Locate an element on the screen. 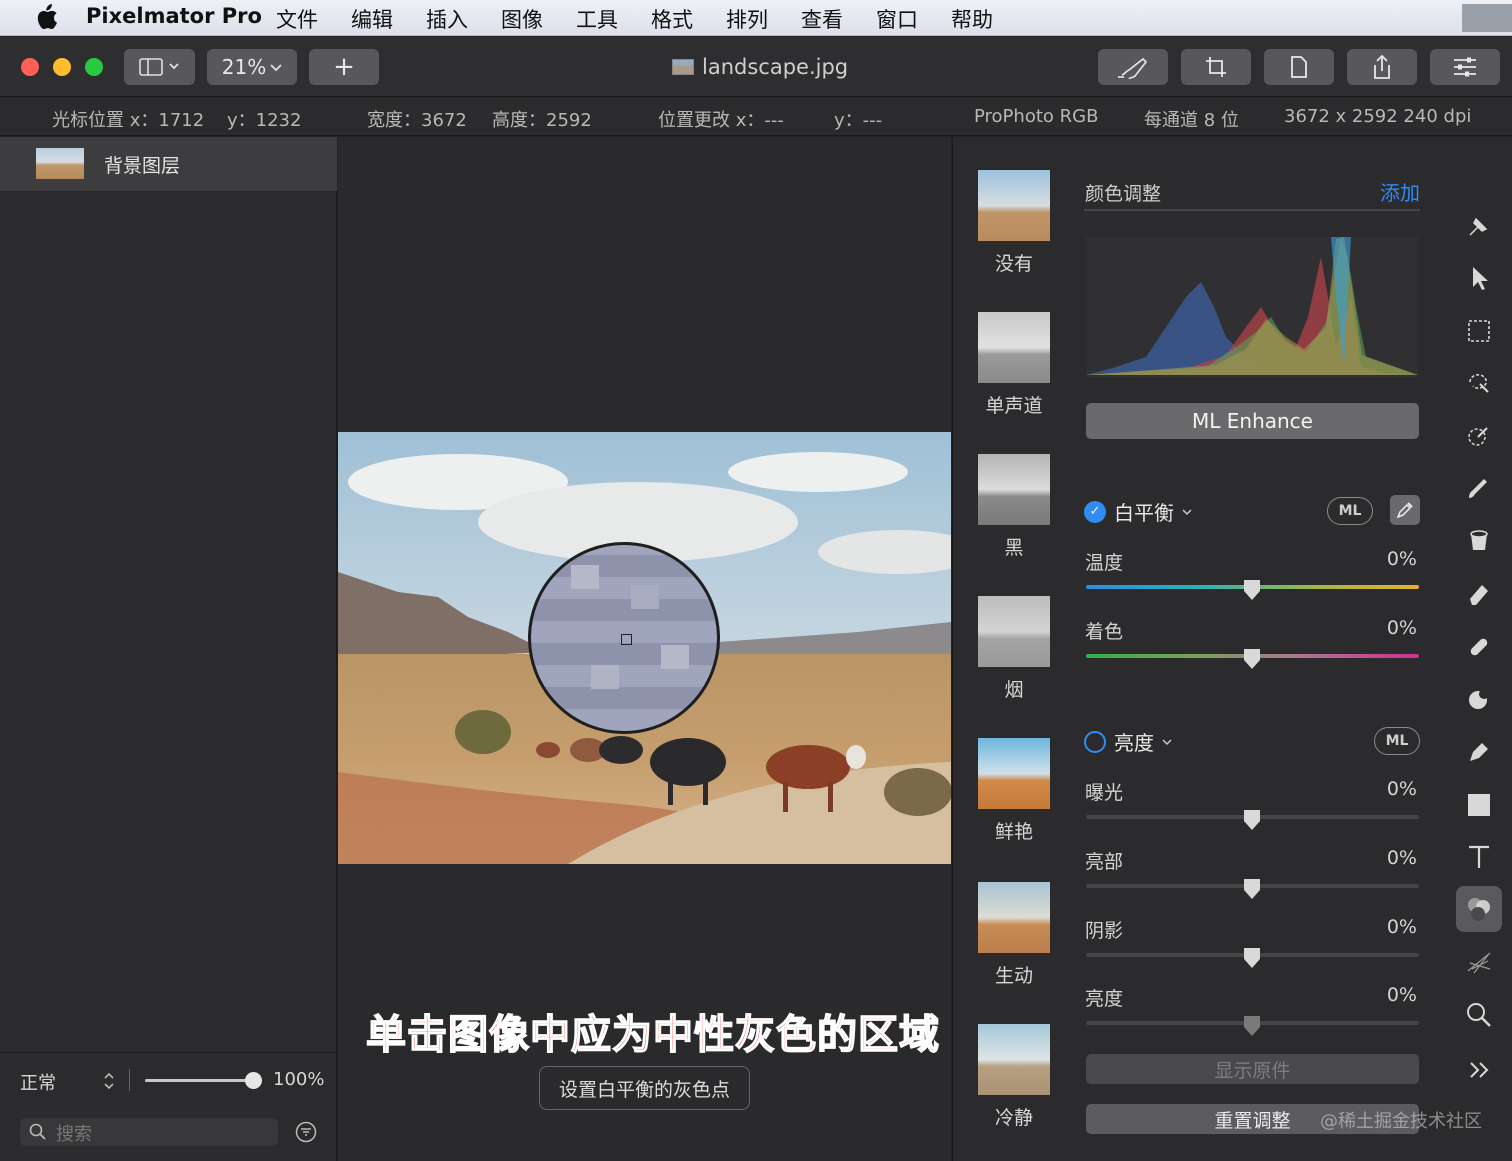 This screenshot has height=1161, width=1512. text-icon is located at coordinates (1479, 857).